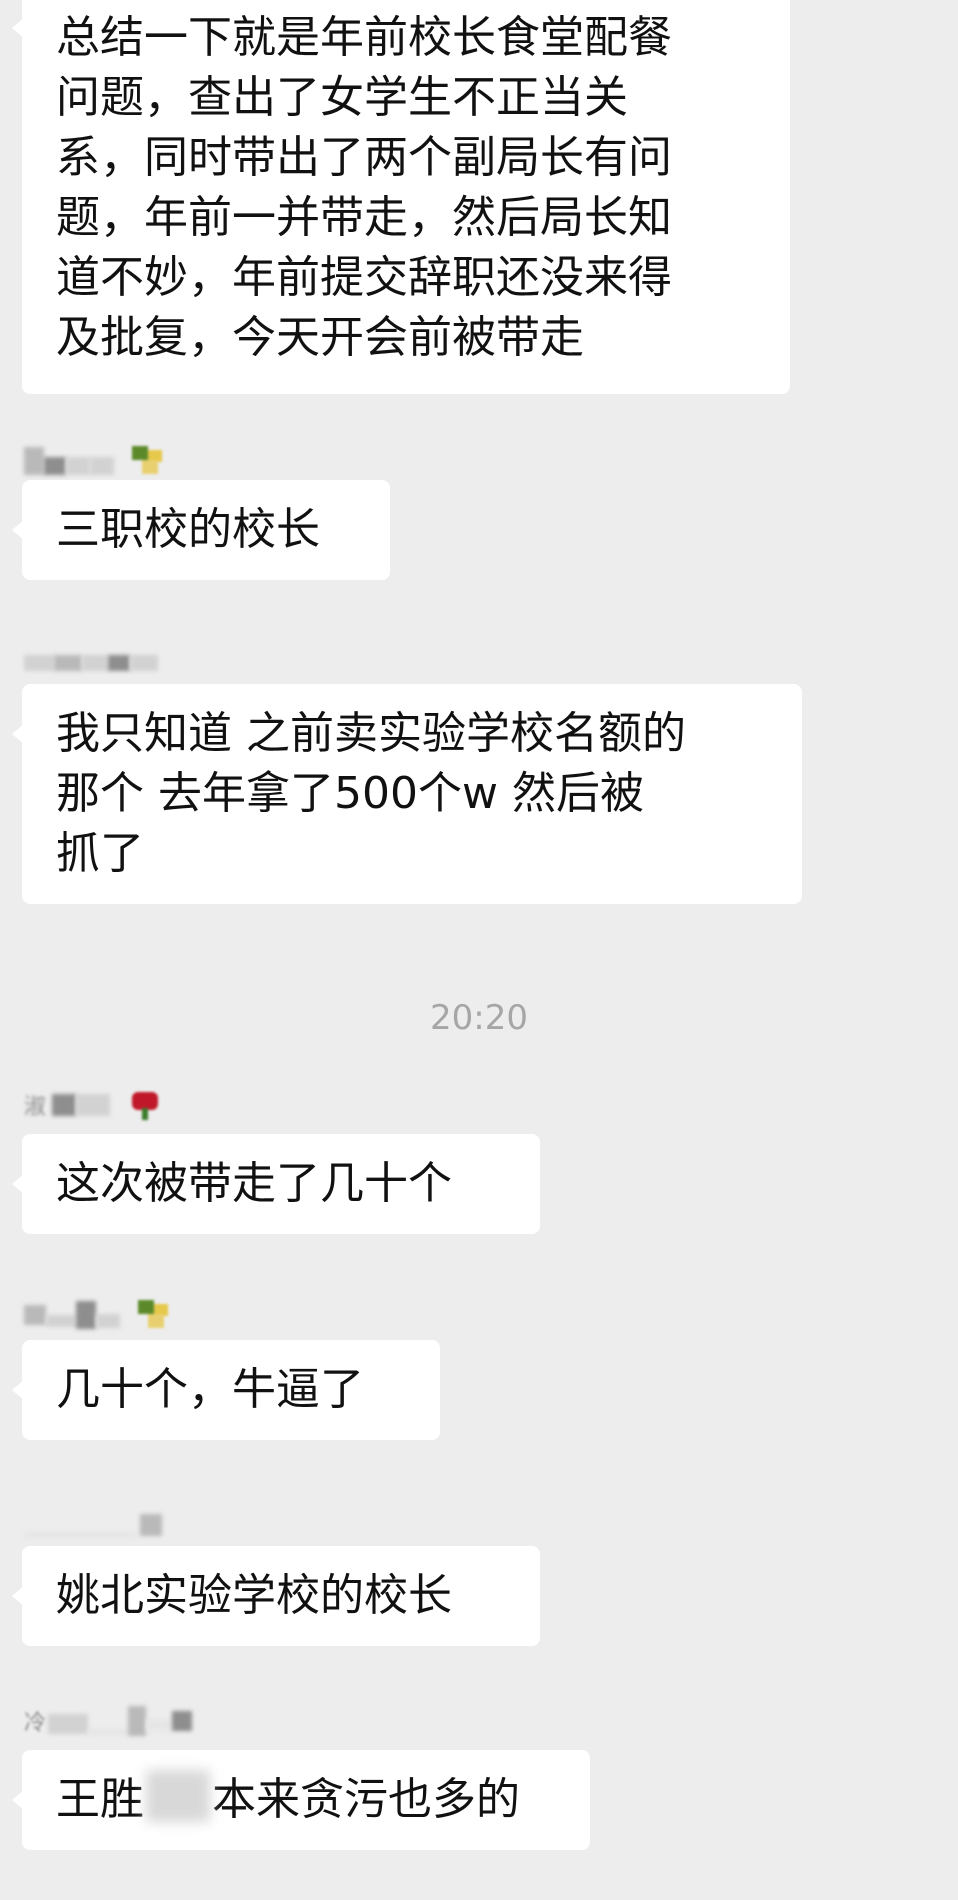  I want to click on message-timestamp: 20:20, so click(479, 1018).